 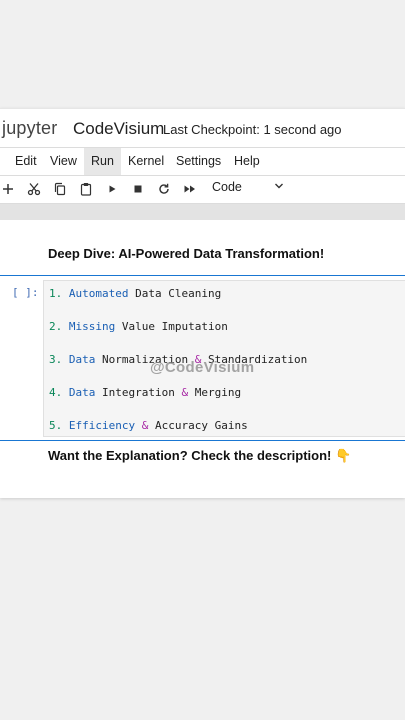 I want to click on menu-view: View, so click(x=63, y=161).